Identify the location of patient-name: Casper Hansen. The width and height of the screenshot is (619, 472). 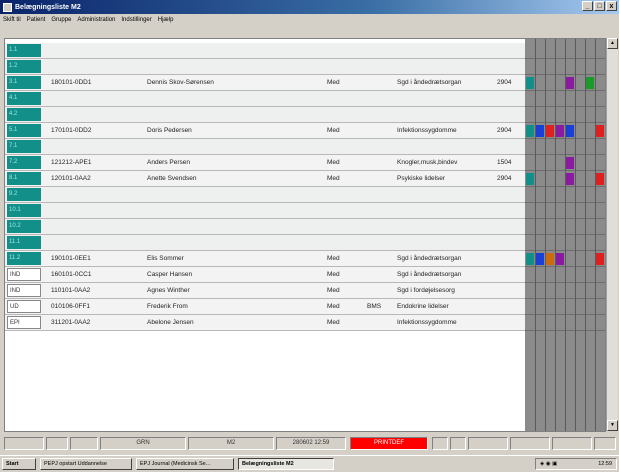
(170, 274).